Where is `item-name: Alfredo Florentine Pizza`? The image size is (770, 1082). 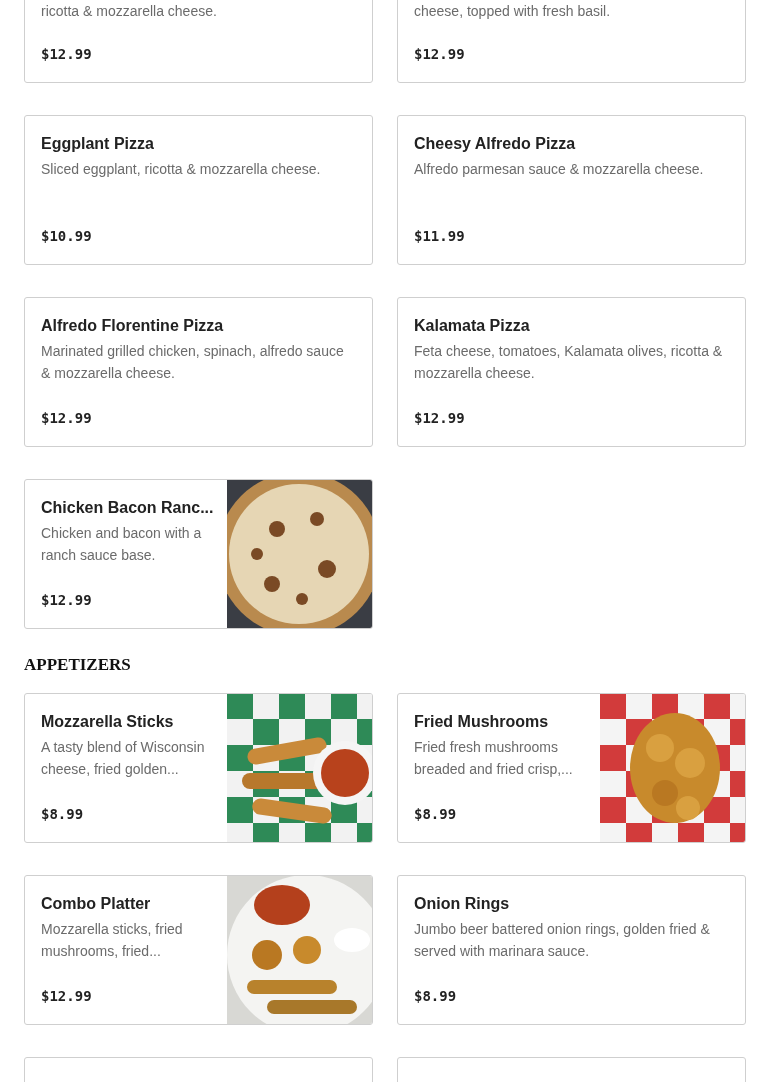 item-name: Alfredo Florentine Pizza is located at coordinates (133, 326).